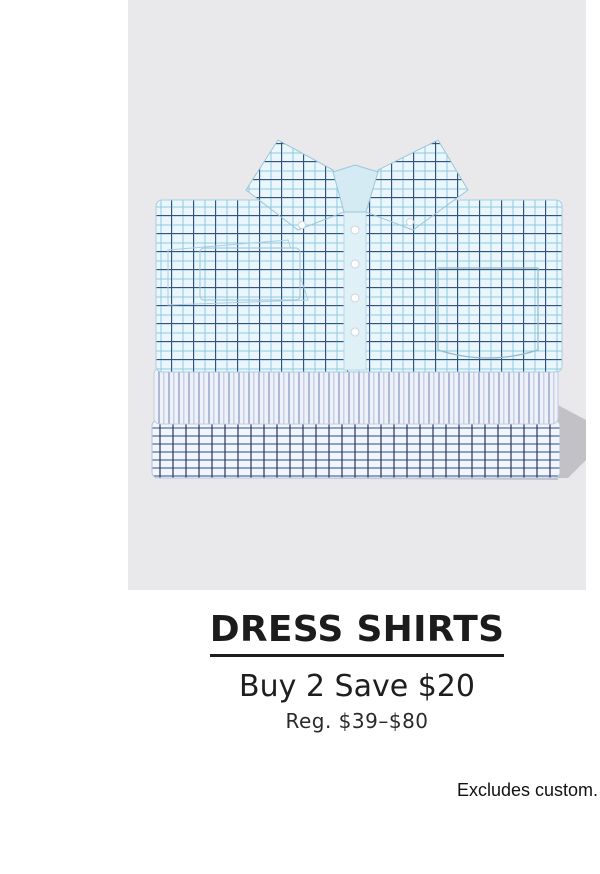 The width and height of the screenshot is (600, 874). What do you see at coordinates (357, 721) in the screenshot?
I see `regular-price: Reg. $39–$80` at bounding box center [357, 721].